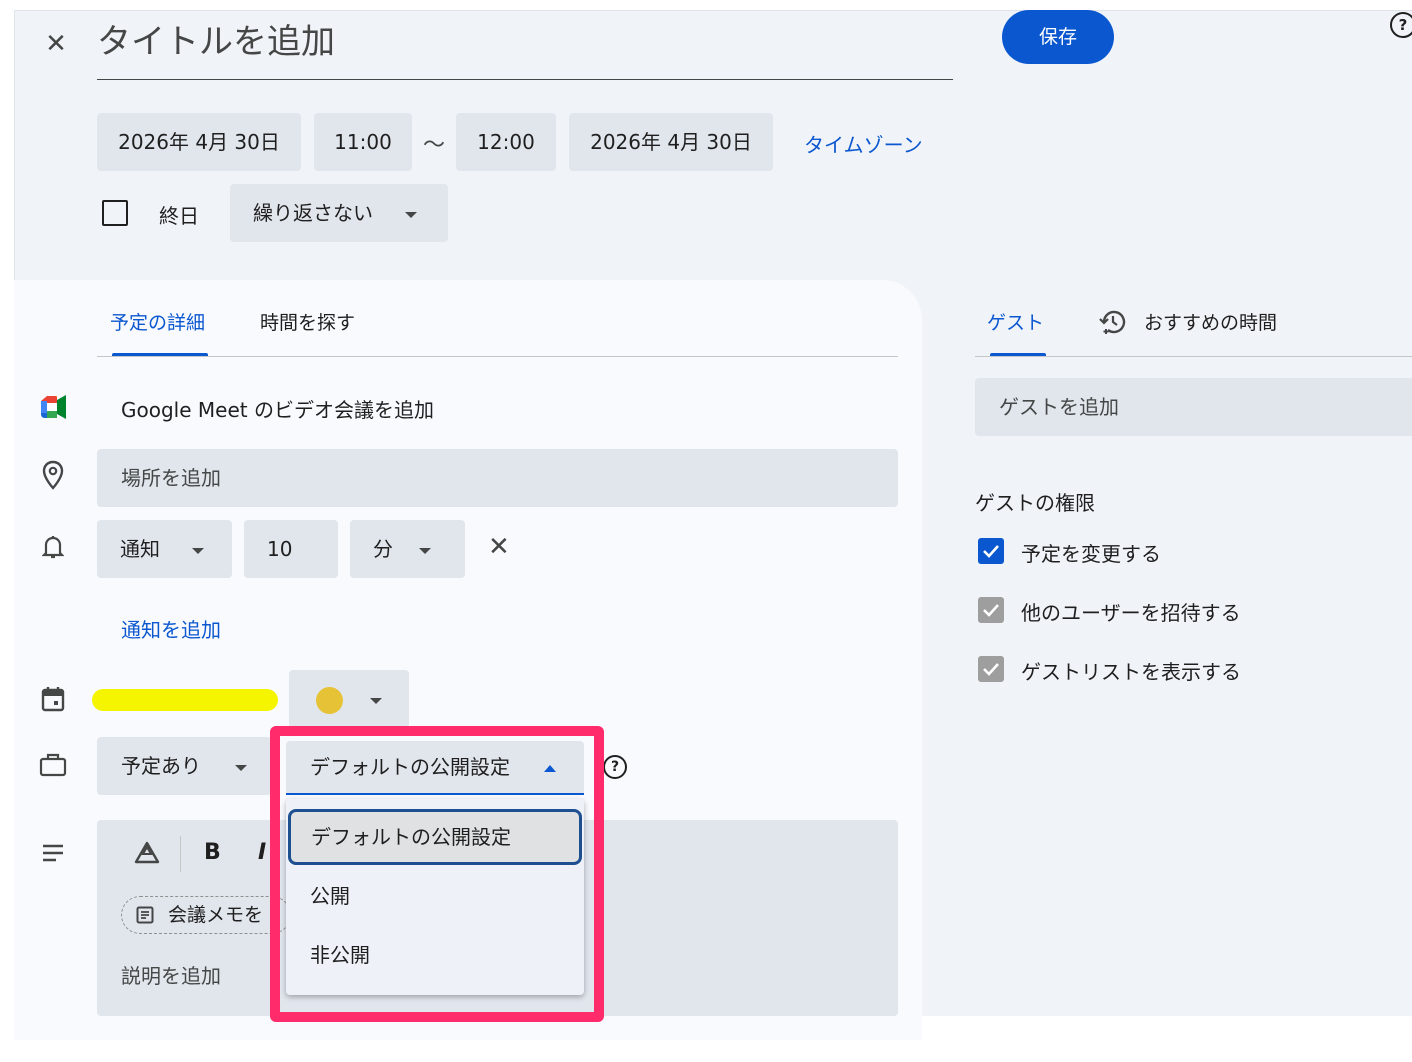 The image size is (1412, 1062). I want to click on notification-type-value: 通知, so click(140, 549).